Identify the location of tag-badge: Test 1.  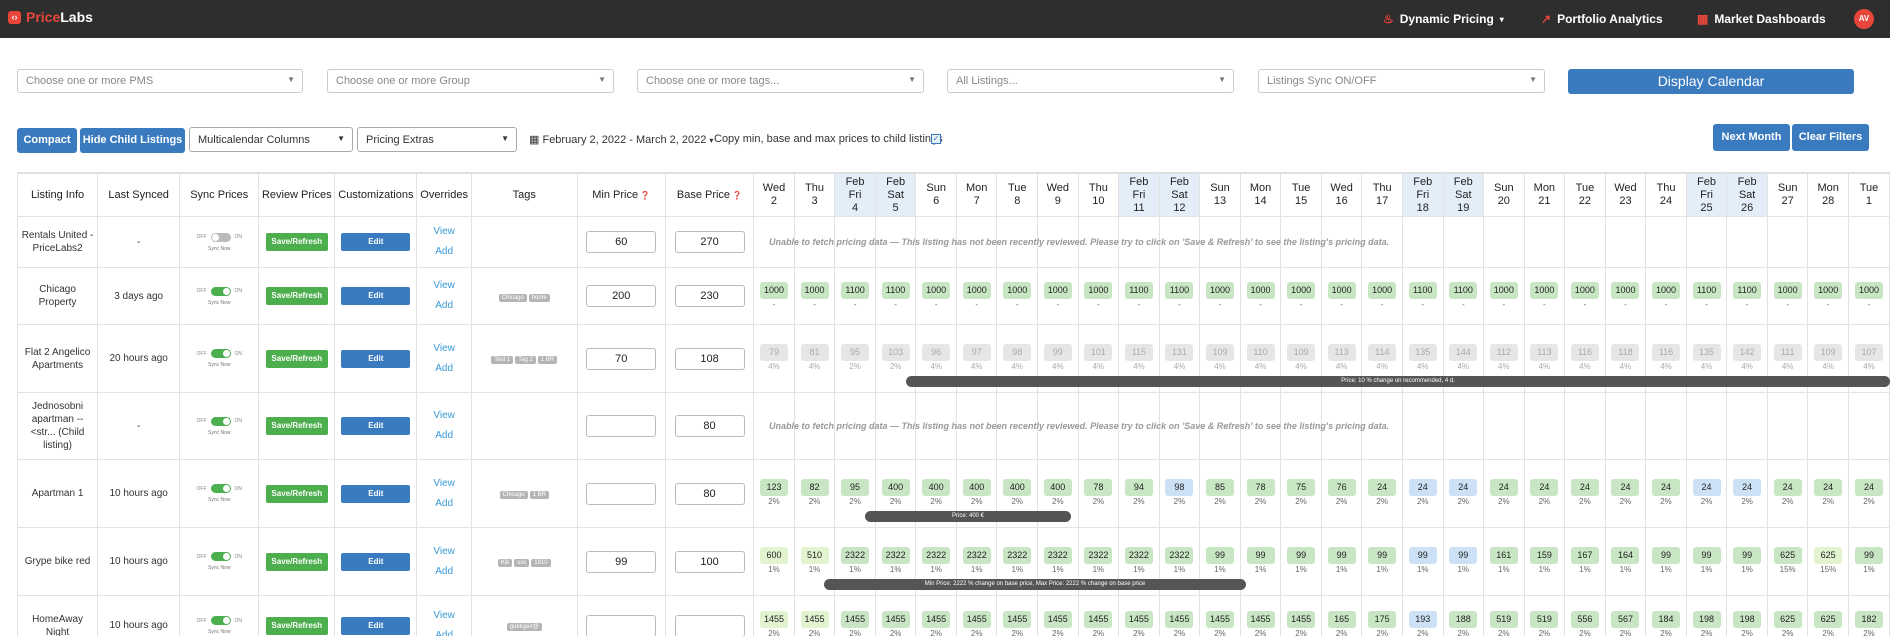
(502, 360).